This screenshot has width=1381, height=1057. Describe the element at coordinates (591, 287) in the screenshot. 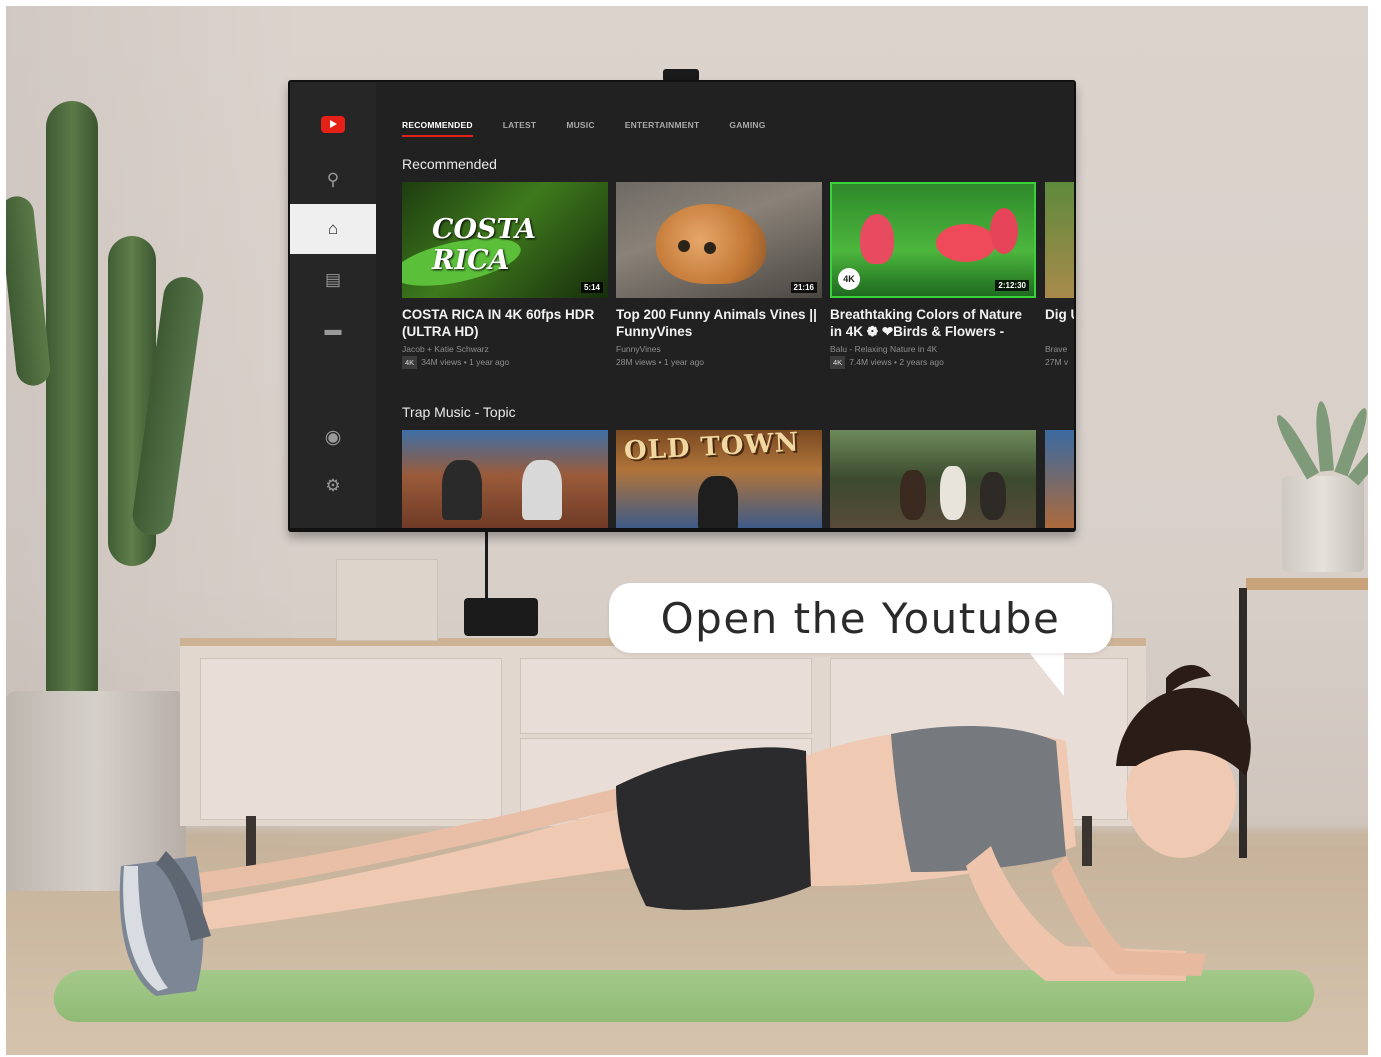

I see `video-duration: 5:14` at that location.